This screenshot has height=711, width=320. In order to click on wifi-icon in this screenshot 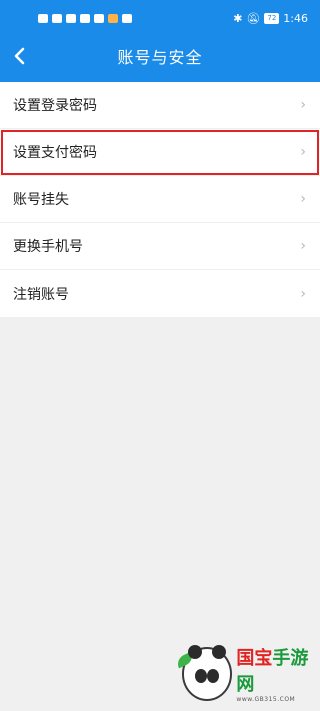, I will do `click(57, 18)`.